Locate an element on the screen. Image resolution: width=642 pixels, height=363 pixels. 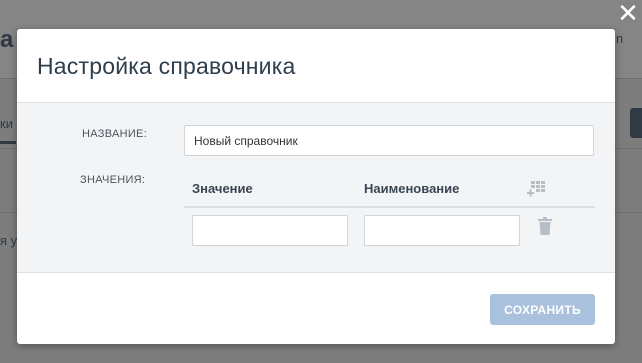
values-label: ЗНАЧЕНИЯ: is located at coordinates (113, 180).